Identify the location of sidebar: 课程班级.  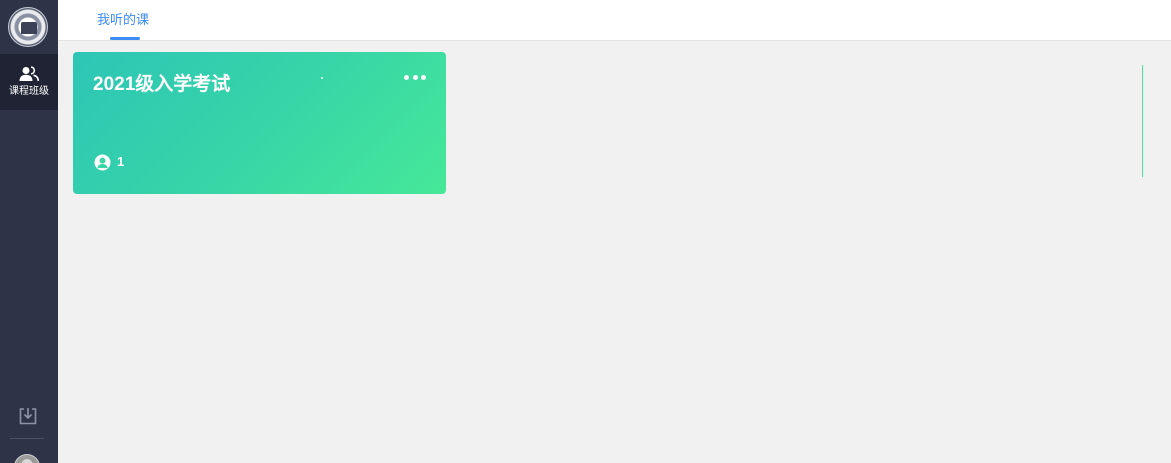
(29, 231).